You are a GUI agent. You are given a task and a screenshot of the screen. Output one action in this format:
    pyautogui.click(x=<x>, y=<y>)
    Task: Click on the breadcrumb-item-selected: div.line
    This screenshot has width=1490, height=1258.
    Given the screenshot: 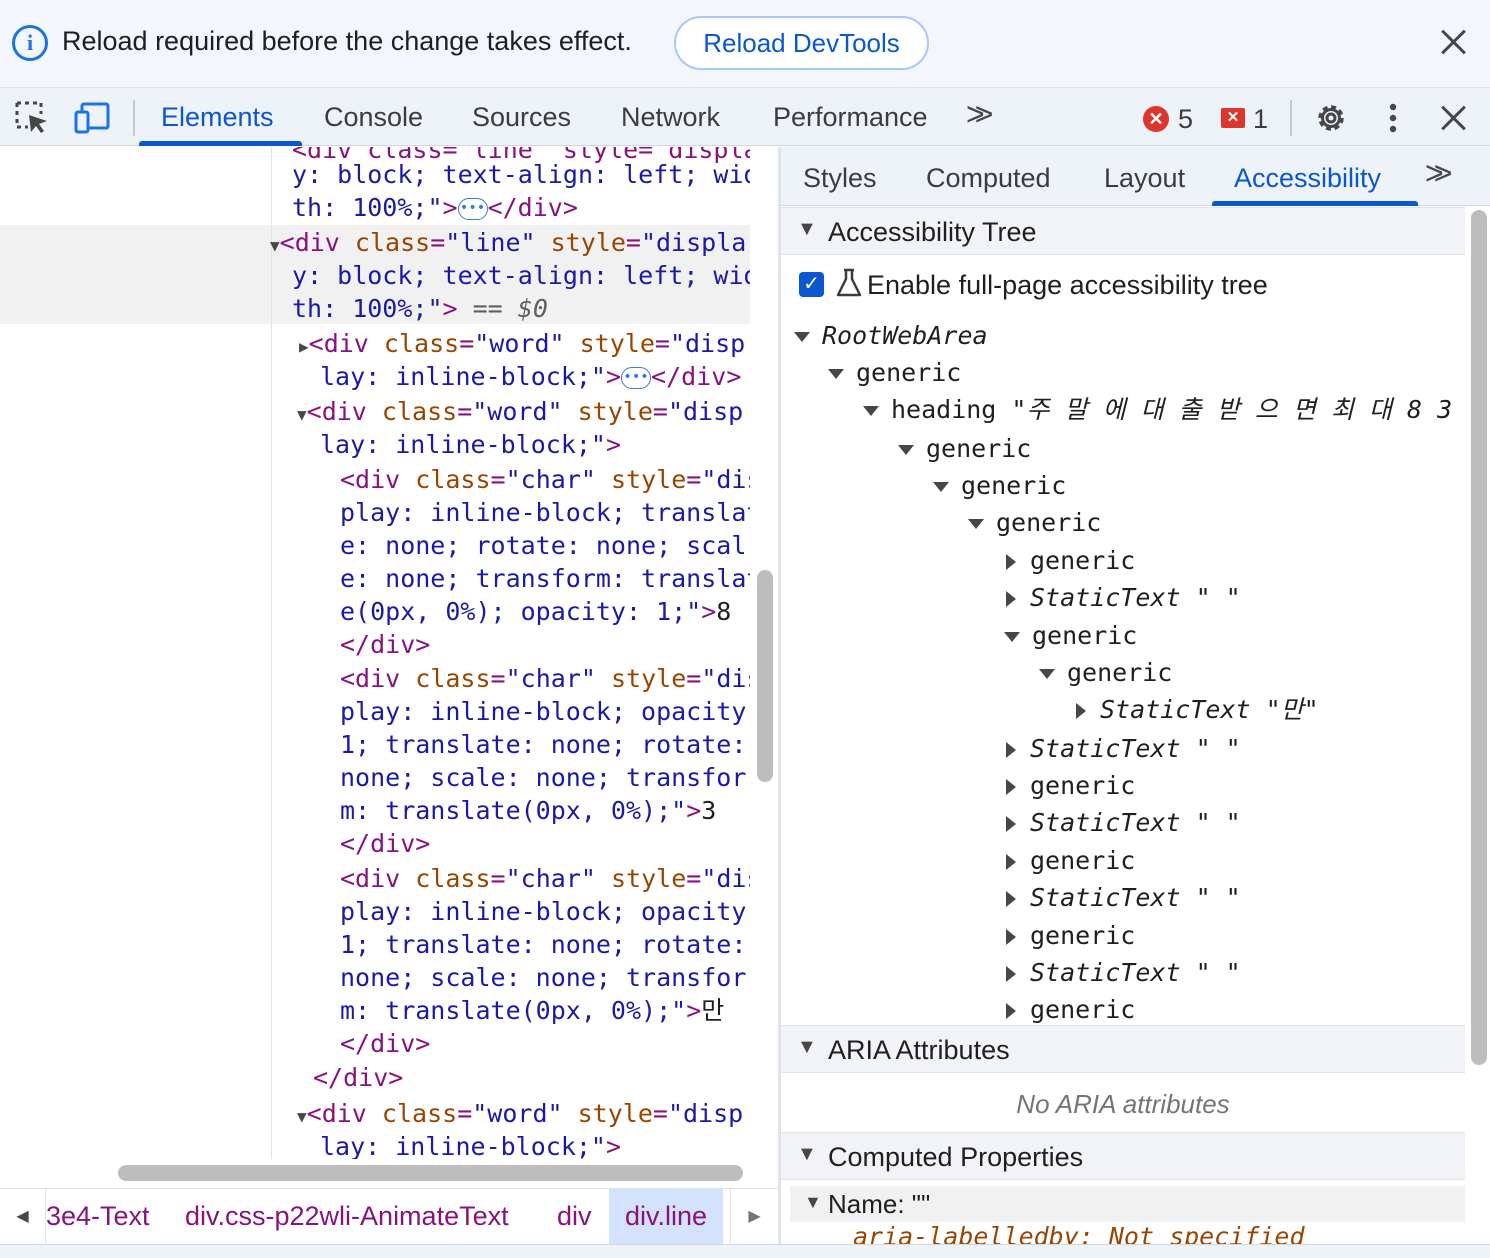 What is the action you would take?
    pyautogui.click(x=666, y=1217)
    